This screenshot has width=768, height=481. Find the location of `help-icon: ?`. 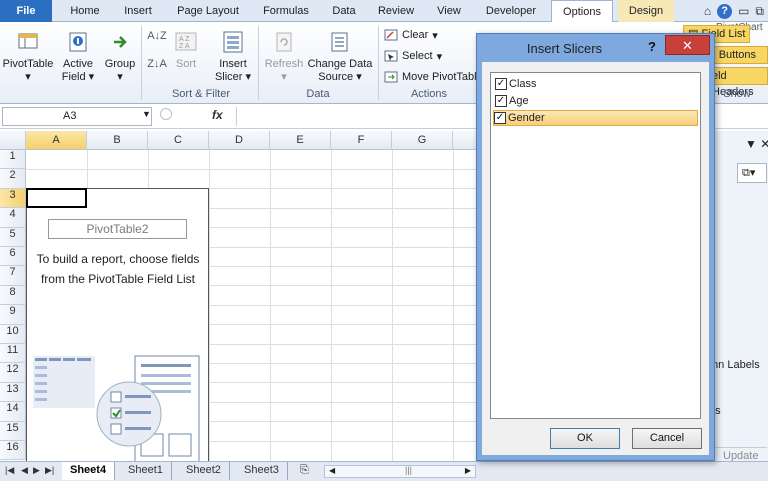

help-icon: ? is located at coordinates (725, 11).